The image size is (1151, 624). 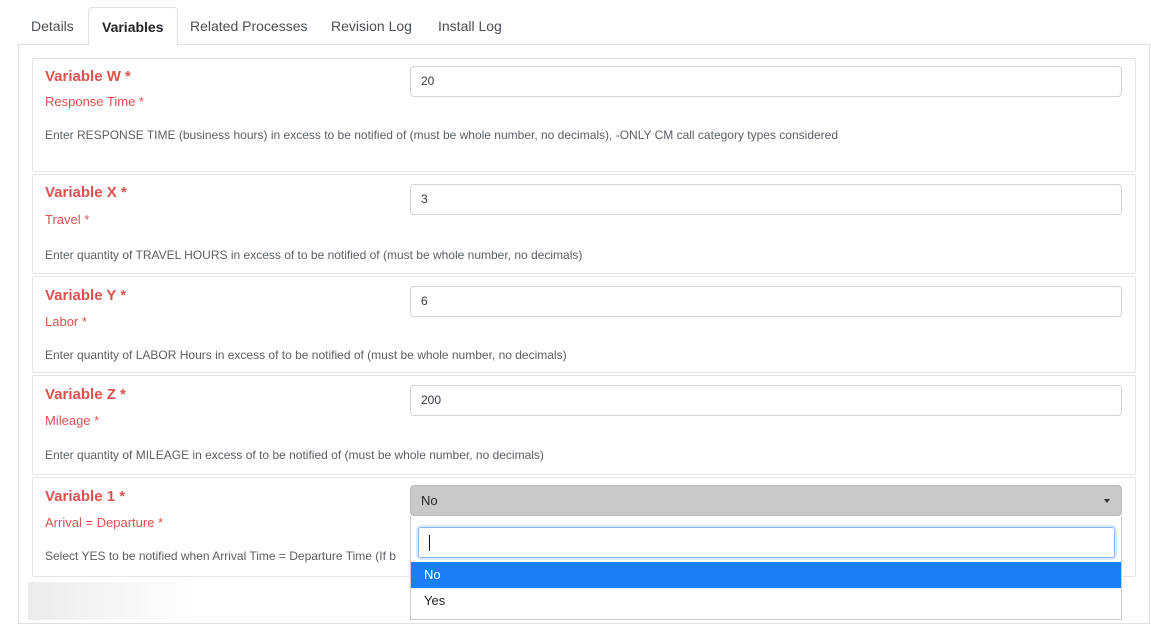 I want to click on response-time-input: 20, so click(x=766, y=81).